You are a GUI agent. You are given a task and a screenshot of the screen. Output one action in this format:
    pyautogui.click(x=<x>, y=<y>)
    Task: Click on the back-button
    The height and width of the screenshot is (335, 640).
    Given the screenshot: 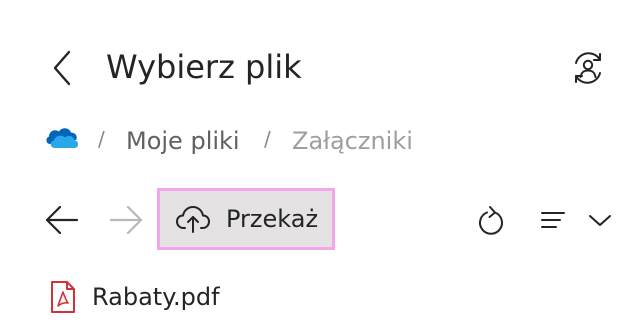 What is the action you would take?
    pyautogui.click(x=62, y=68)
    